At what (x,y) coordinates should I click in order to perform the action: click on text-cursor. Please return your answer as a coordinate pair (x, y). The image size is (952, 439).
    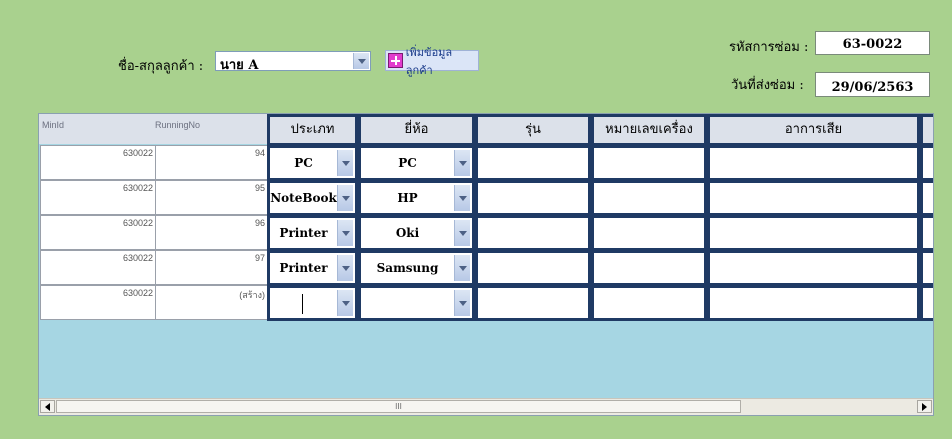
    Looking at the image, I should click on (302, 304).